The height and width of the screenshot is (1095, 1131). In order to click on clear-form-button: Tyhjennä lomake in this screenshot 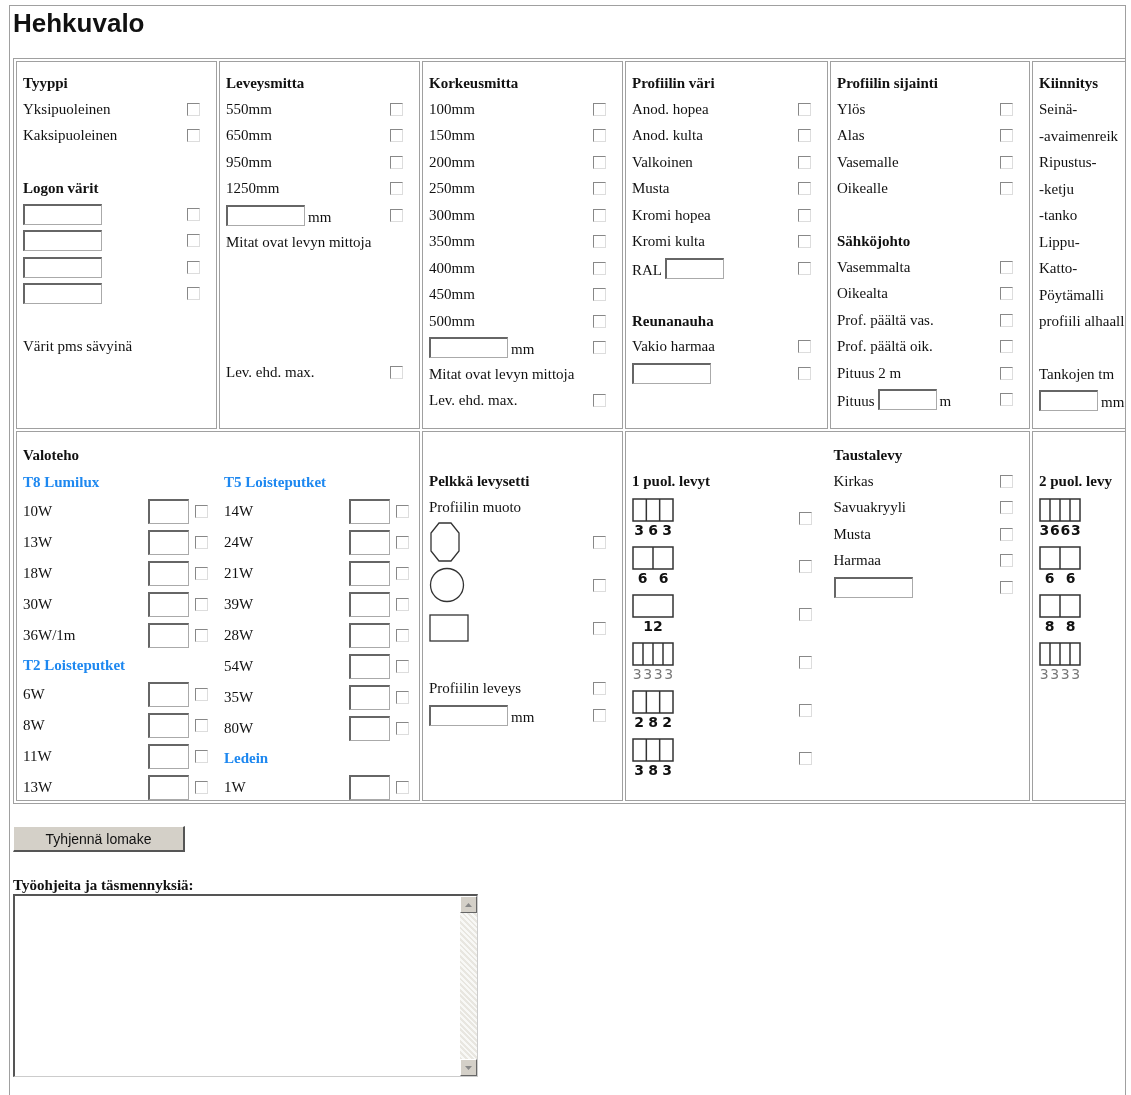, I will do `click(99, 839)`.